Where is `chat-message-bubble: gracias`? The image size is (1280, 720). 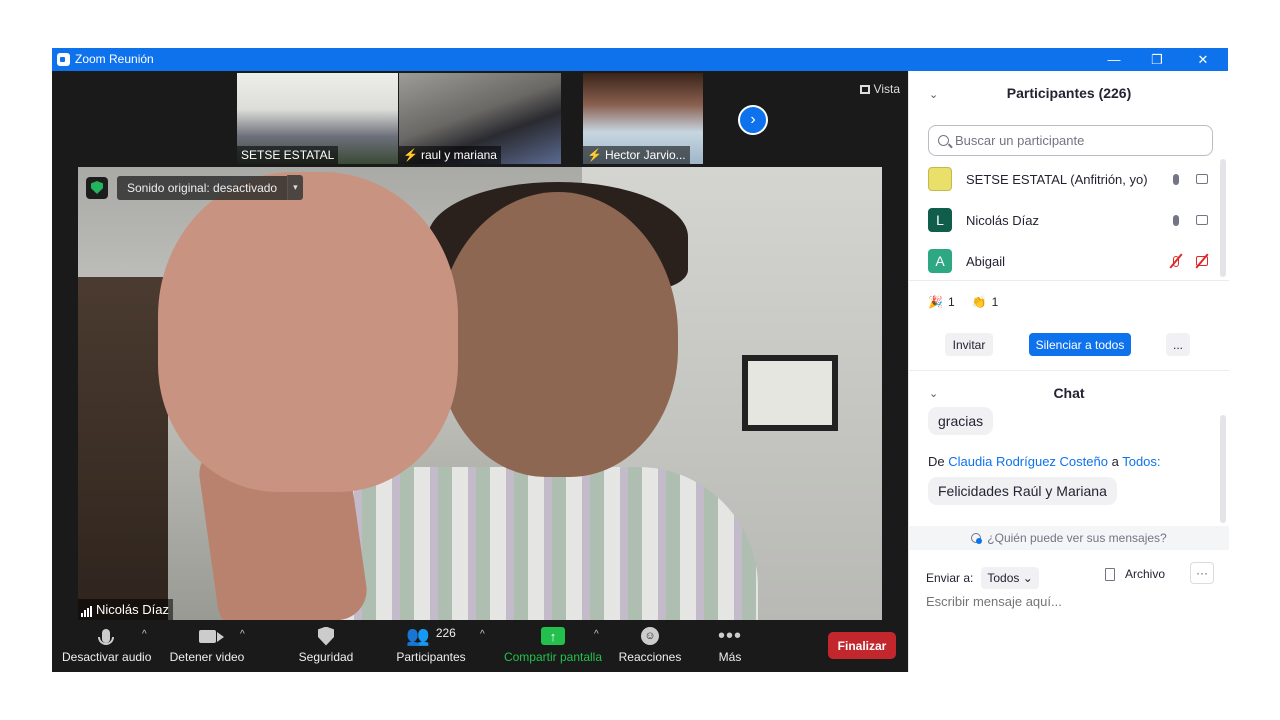 chat-message-bubble: gracias is located at coordinates (961, 421).